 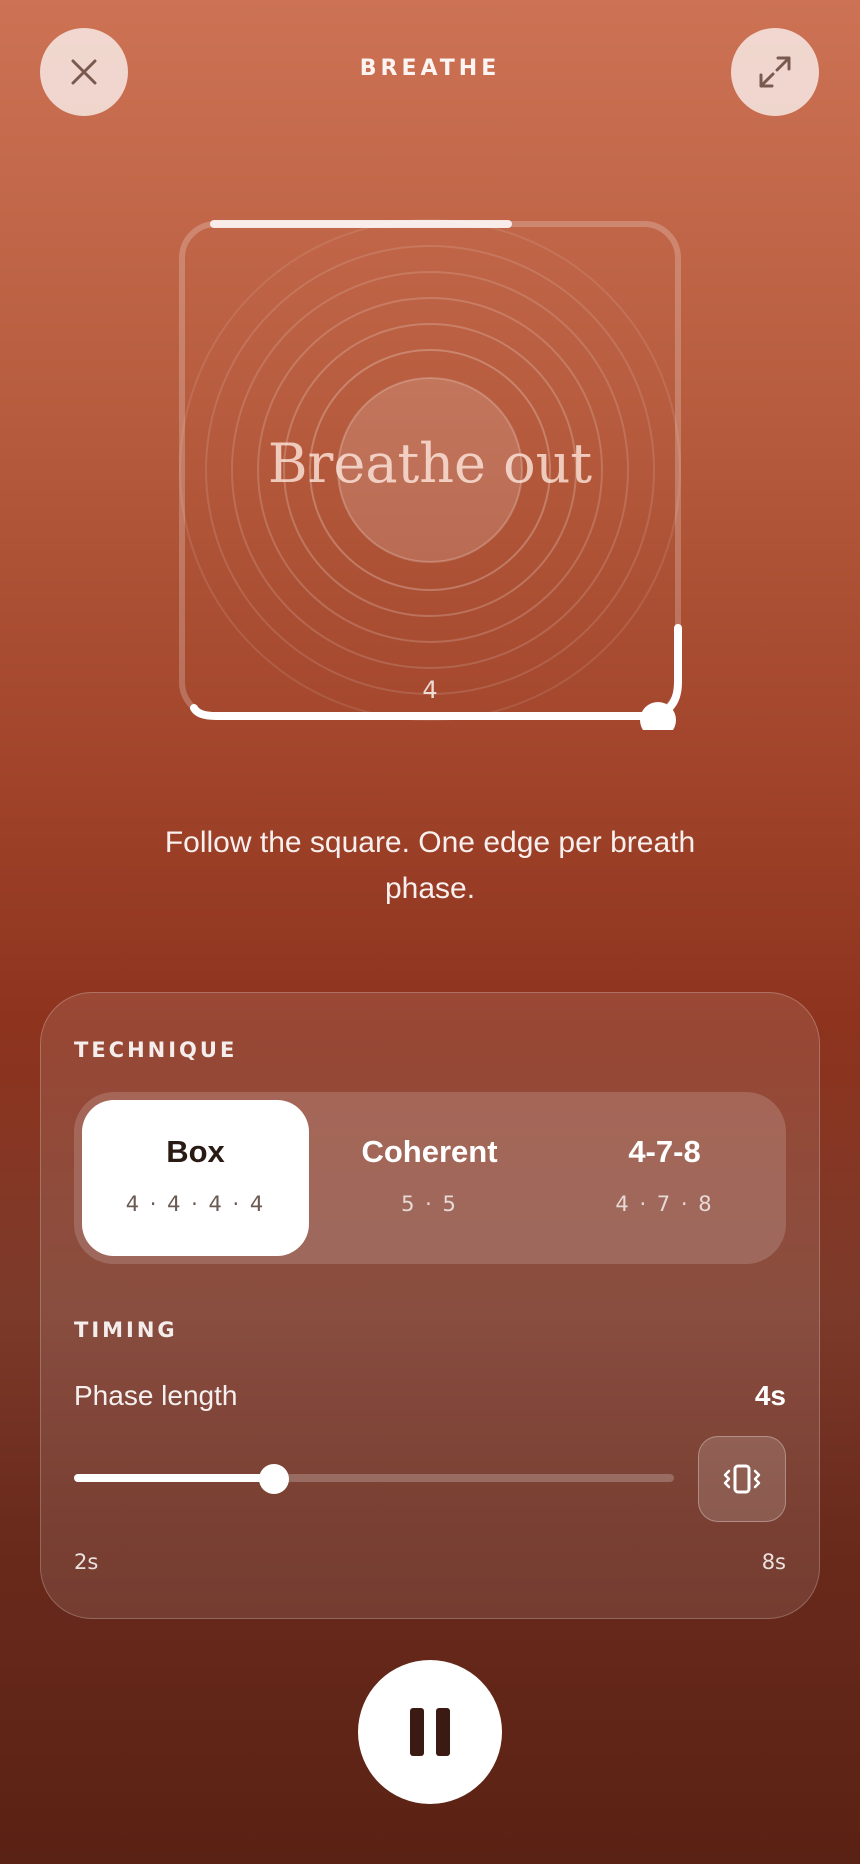 What do you see at coordinates (156, 1050) in the screenshot?
I see `technique-label: TECHNIQUE` at bounding box center [156, 1050].